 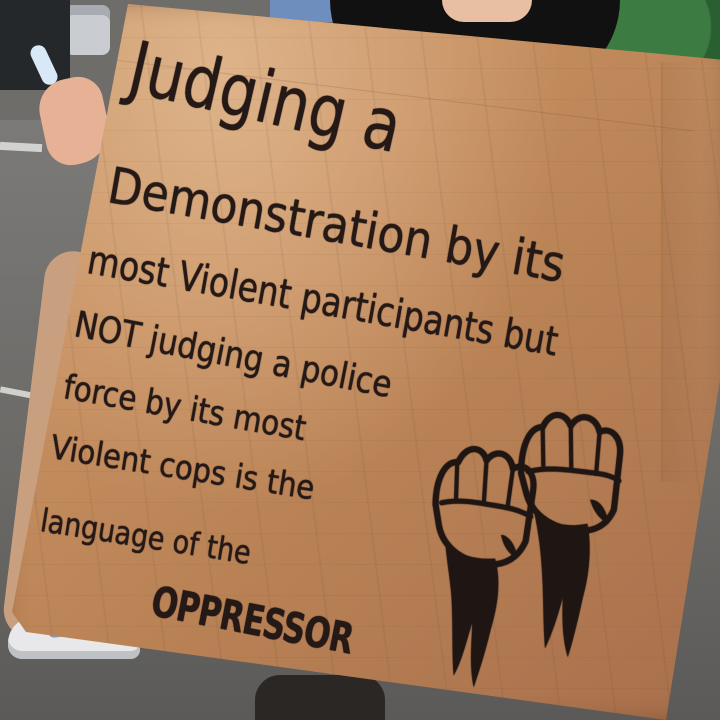 I want to click on sign-line-8: OPPRESSOR, so click(x=252, y=620).